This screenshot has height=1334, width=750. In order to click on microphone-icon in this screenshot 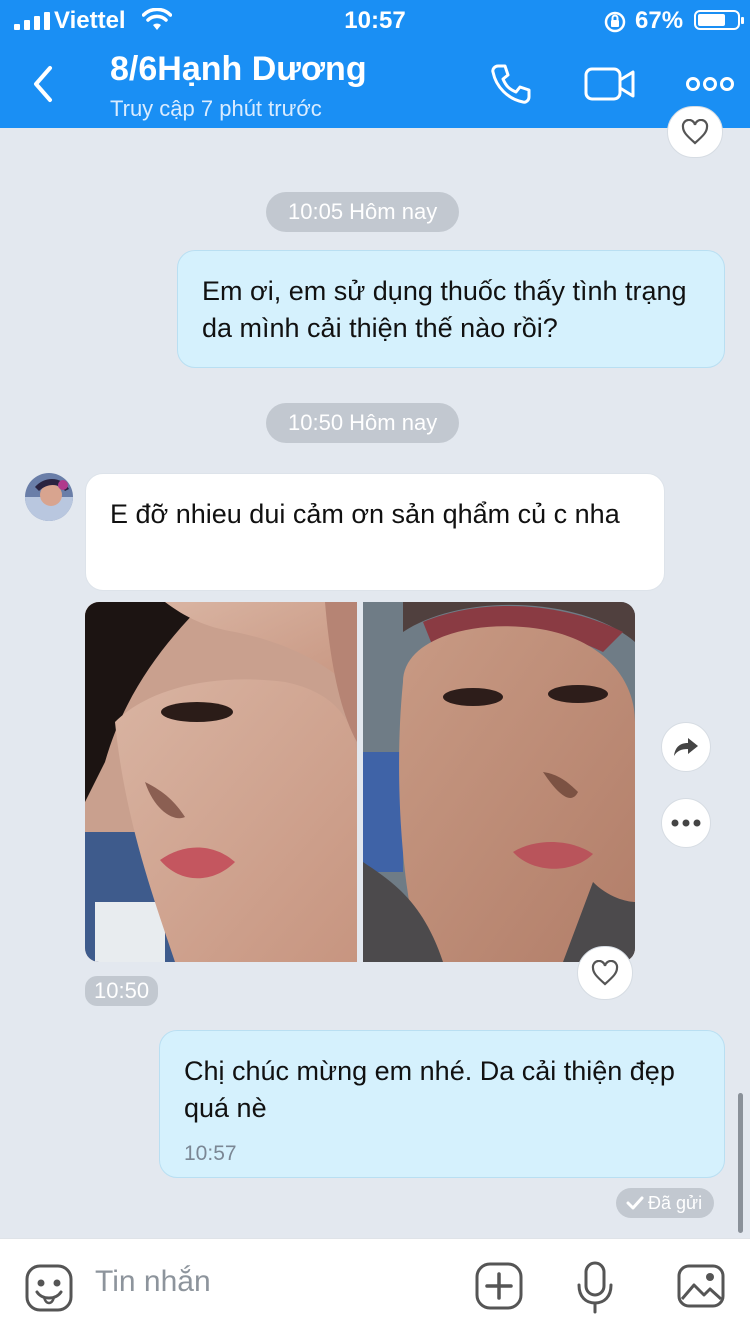, I will do `click(595, 1288)`.